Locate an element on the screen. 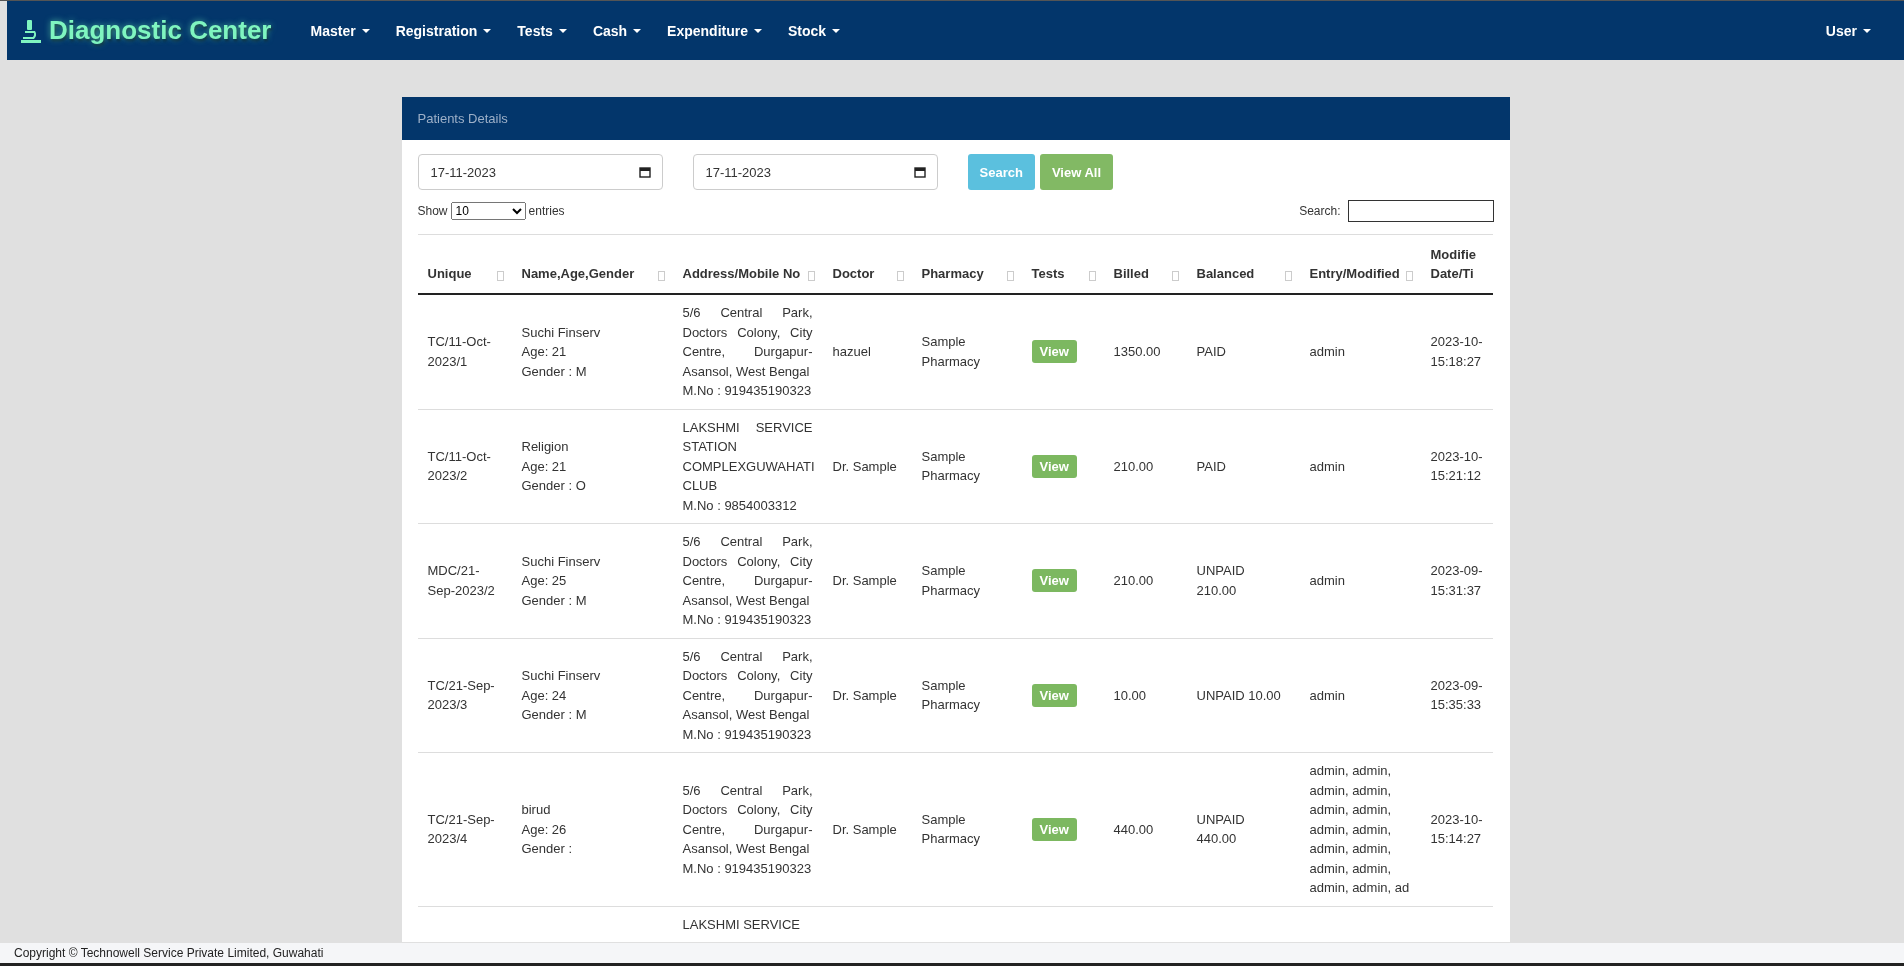 The image size is (1904, 966). address-text: LAKSHMI SERVICE is located at coordinates (742, 924).